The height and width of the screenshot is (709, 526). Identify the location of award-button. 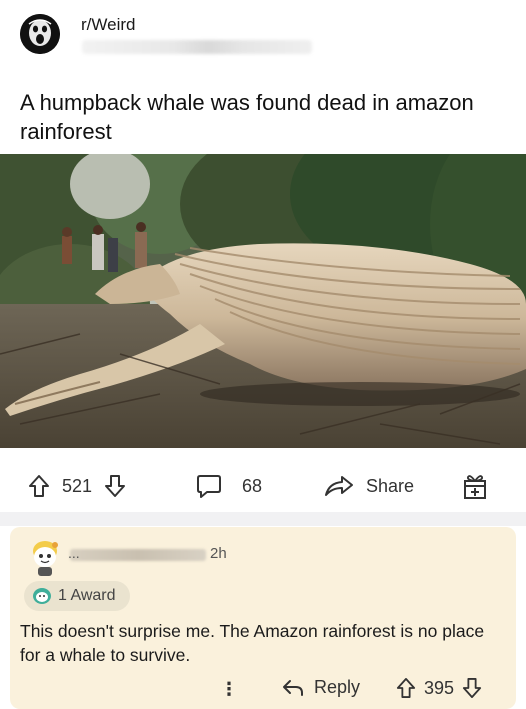
(475, 486).